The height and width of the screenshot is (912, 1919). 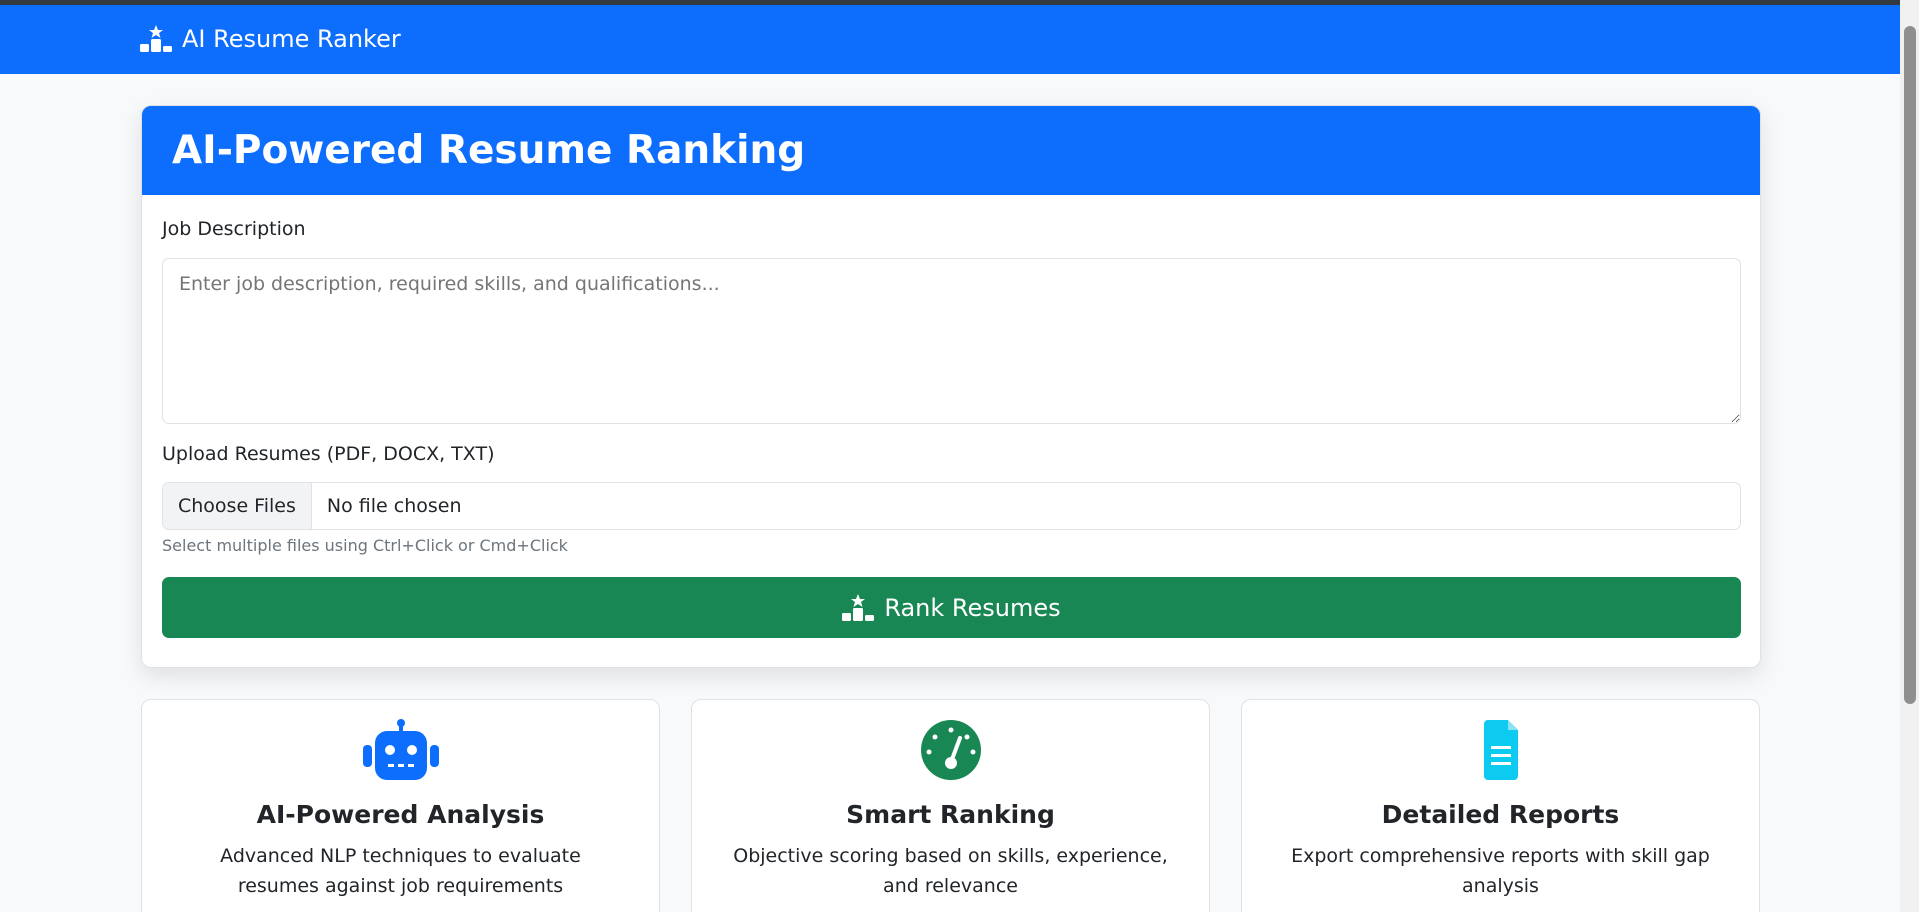 What do you see at coordinates (1500, 750) in the screenshot?
I see `file-text-icon` at bounding box center [1500, 750].